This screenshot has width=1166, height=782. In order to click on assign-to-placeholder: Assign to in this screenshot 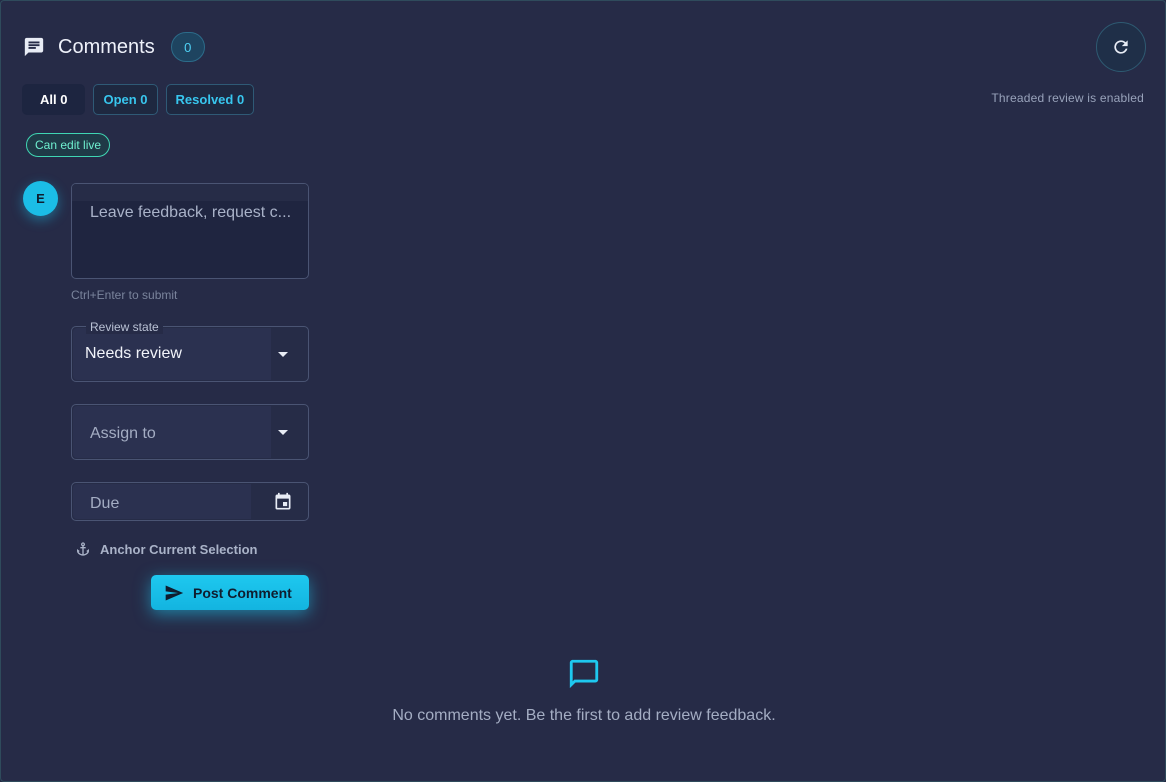, I will do `click(123, 433)`.